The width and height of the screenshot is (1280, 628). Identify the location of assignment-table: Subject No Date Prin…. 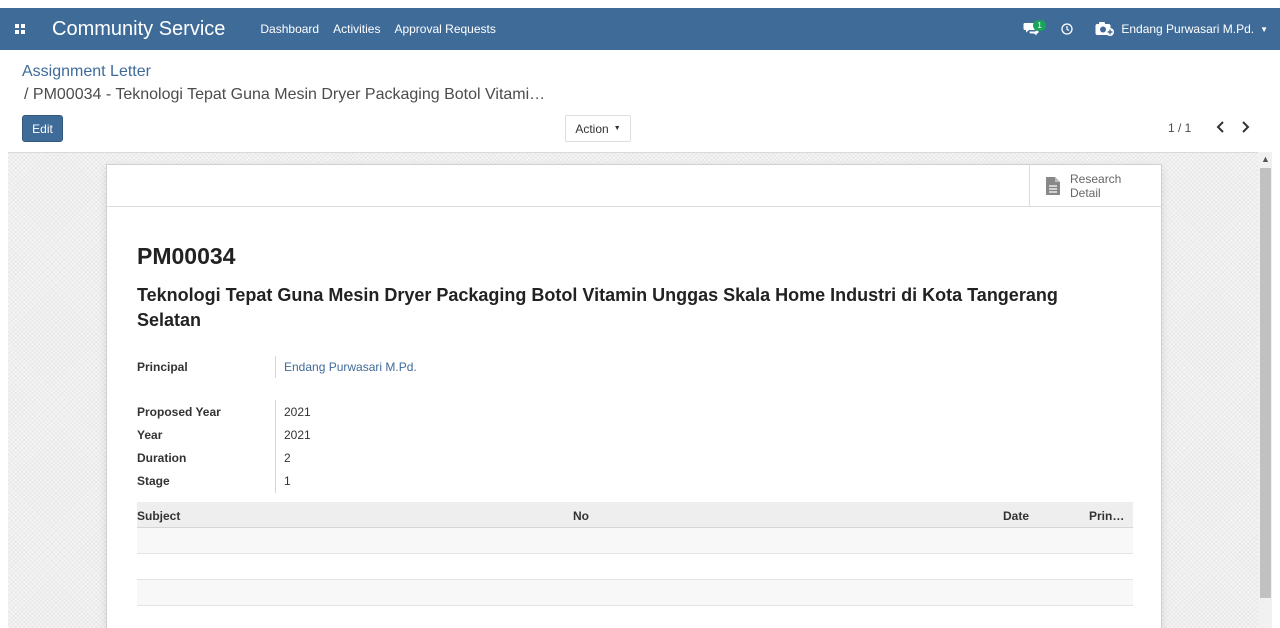
(635, 554).